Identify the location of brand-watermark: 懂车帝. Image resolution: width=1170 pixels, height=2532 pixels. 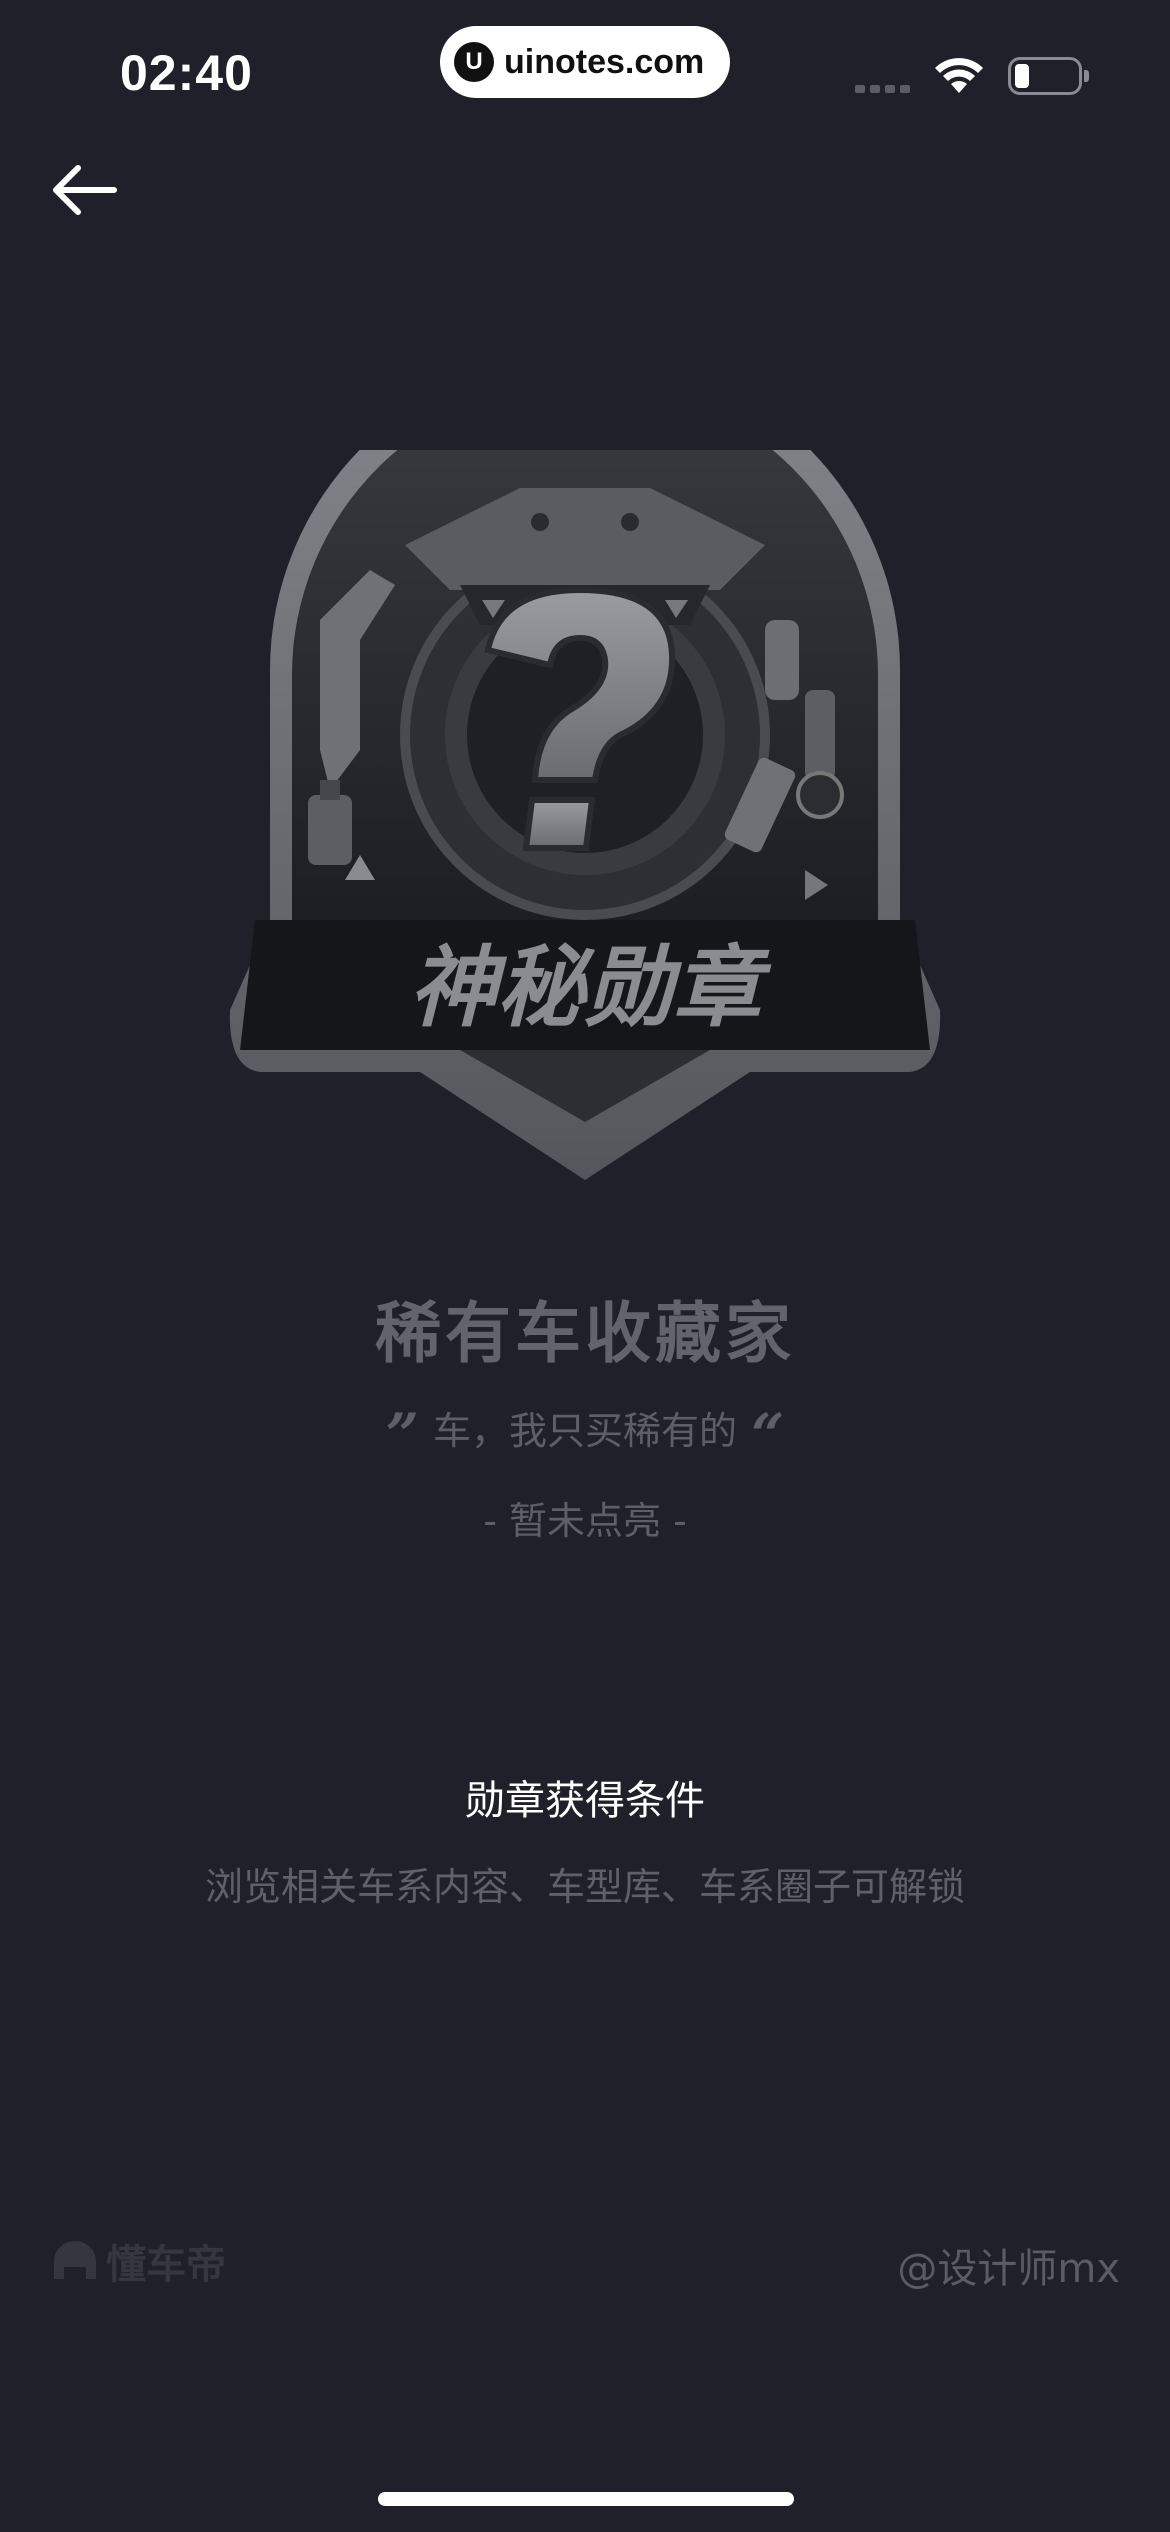
(138, 2261).